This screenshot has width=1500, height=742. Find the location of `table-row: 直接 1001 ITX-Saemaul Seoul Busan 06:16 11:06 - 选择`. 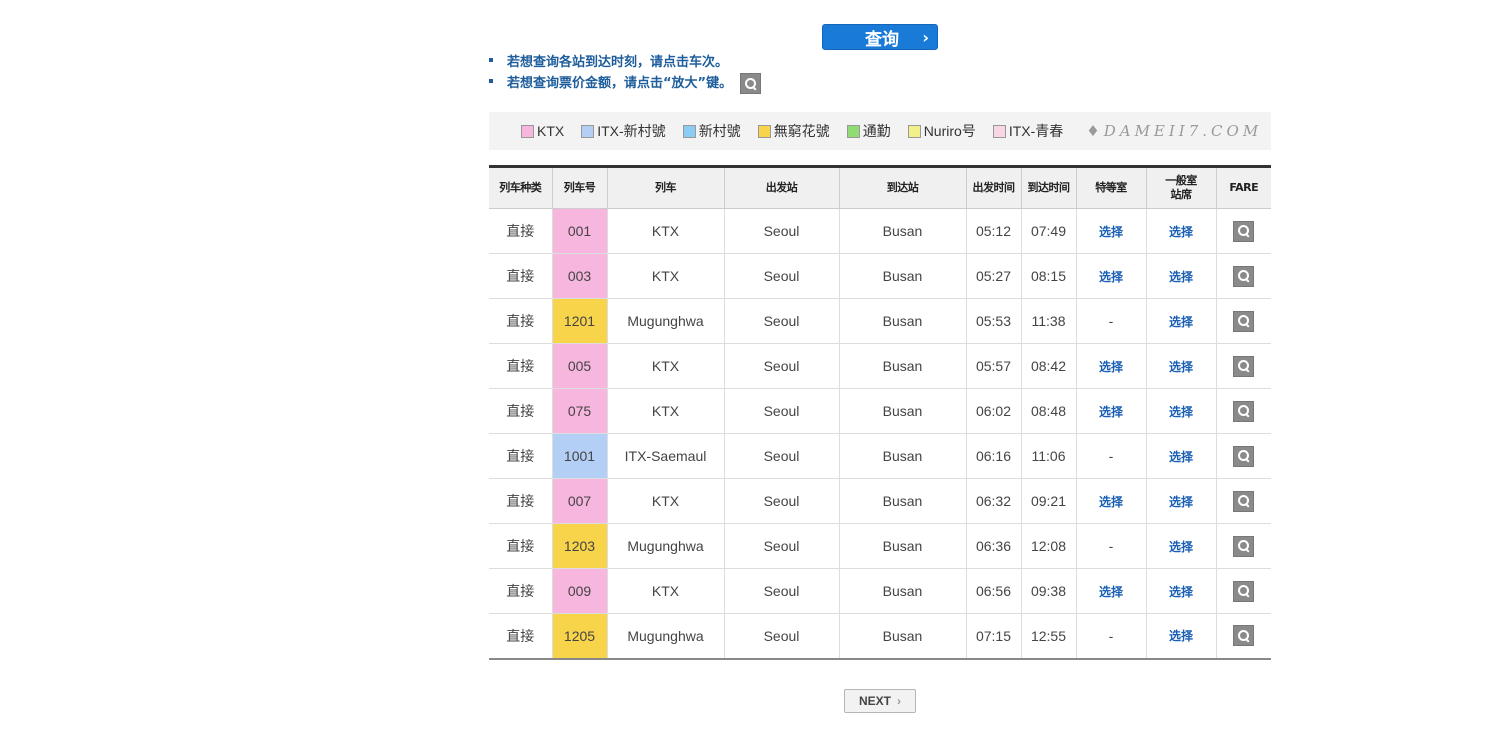

table-row: 直接 1001 ITX-Saemaul Seoul Busan 06:16 11:06 - 选择 is located at coordinates (880, 456).